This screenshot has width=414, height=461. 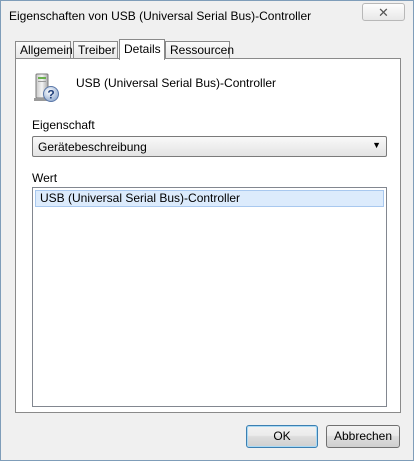 I want to click on tab-details: Details, so click(x=142, y=49).